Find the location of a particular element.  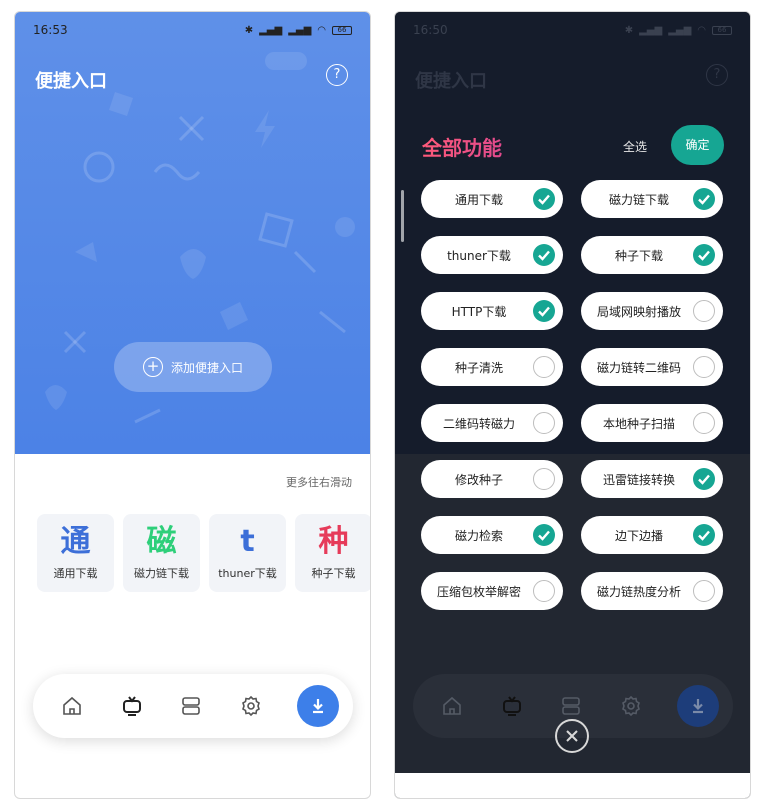

card-glyph: 磁 is located at coordinates (161, 541).